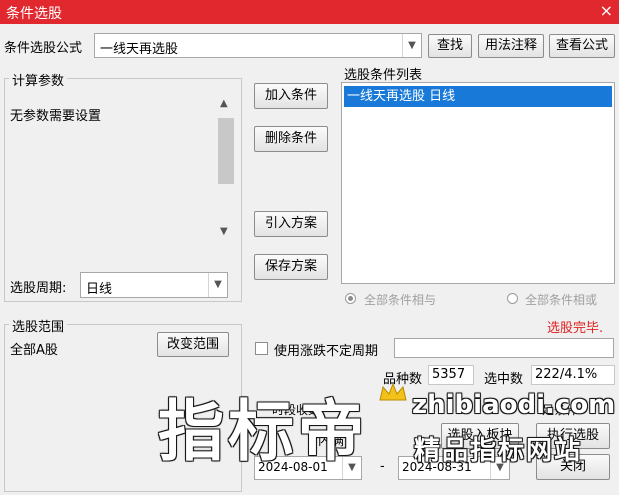  I want to click on conditions-title: 选股条件列表, so click(383, 75).